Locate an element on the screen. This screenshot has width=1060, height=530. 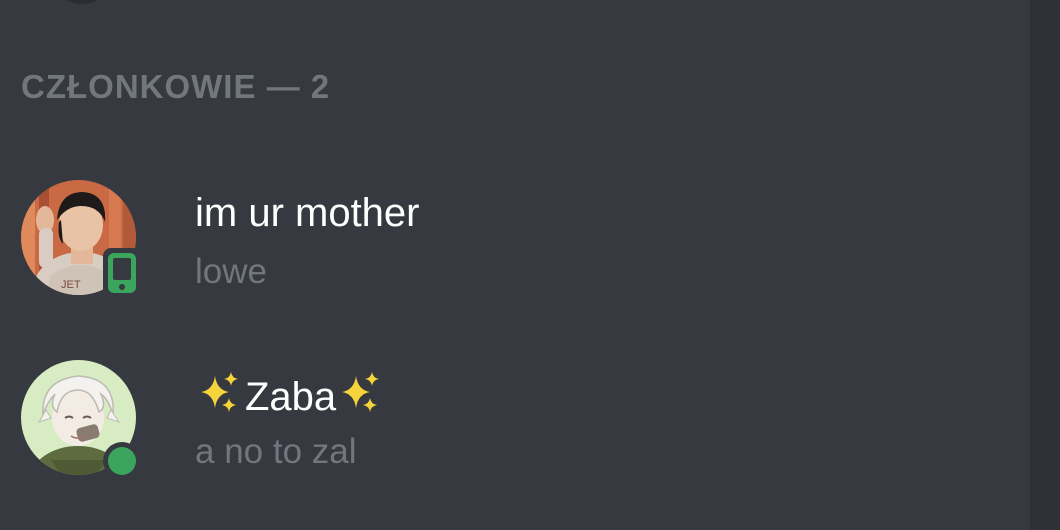
member-display-name: Zaba is located at coordinates (290, 395).